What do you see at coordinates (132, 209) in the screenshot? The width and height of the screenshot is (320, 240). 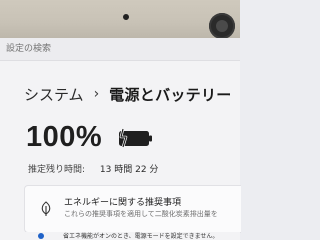 I see `energy-recommendations-card: エネルギーに関する推奨事項 これらの推奨事項を適用して二酸化炭素排出量を` at bounding box center [132, 209].